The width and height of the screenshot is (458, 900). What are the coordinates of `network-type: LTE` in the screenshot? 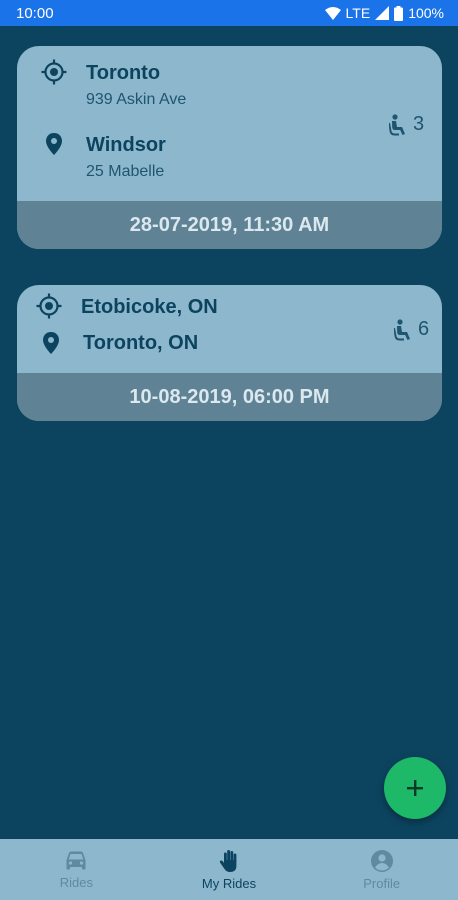 It's located at (358, 13).